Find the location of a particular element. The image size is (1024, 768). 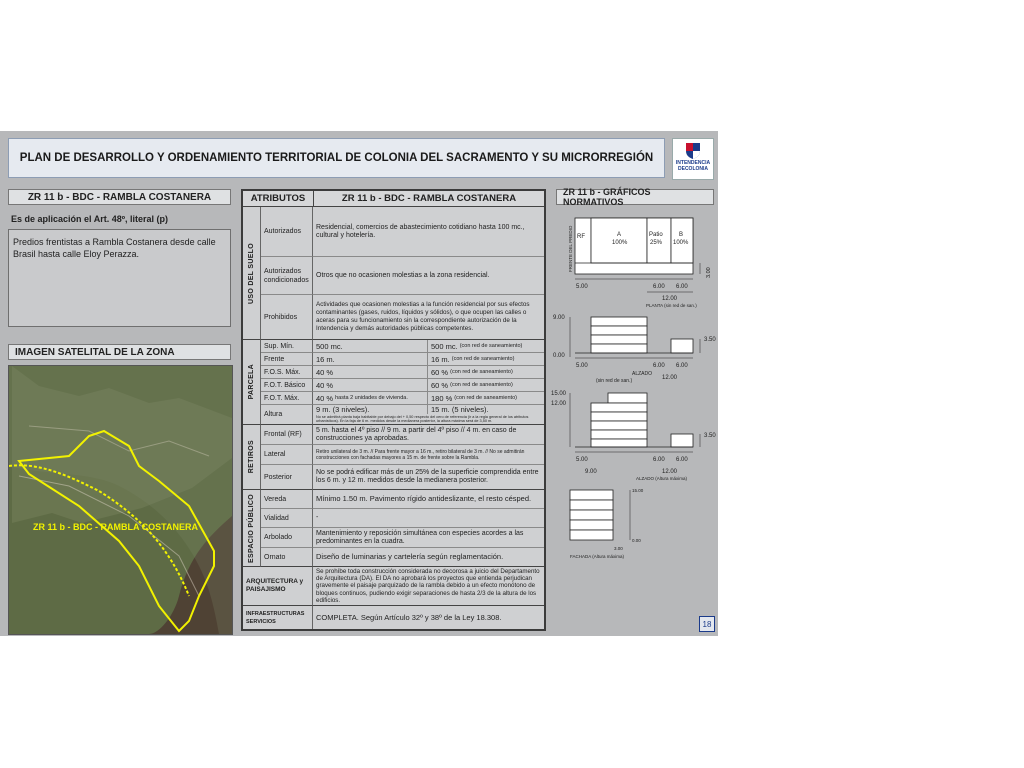

logo-text-2: DECOLONIA is located at coordinates (692, 169).